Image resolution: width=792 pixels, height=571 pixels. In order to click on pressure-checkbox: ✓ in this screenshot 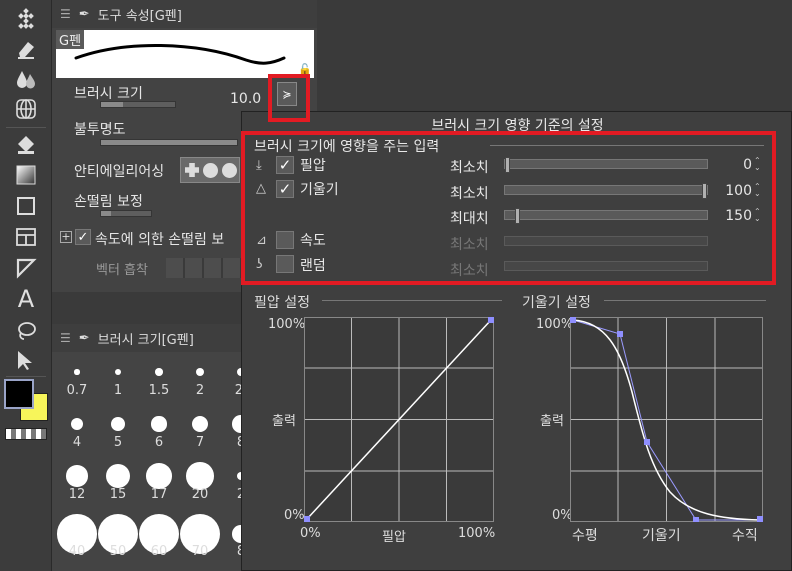, I will do `click(285, 165)`.